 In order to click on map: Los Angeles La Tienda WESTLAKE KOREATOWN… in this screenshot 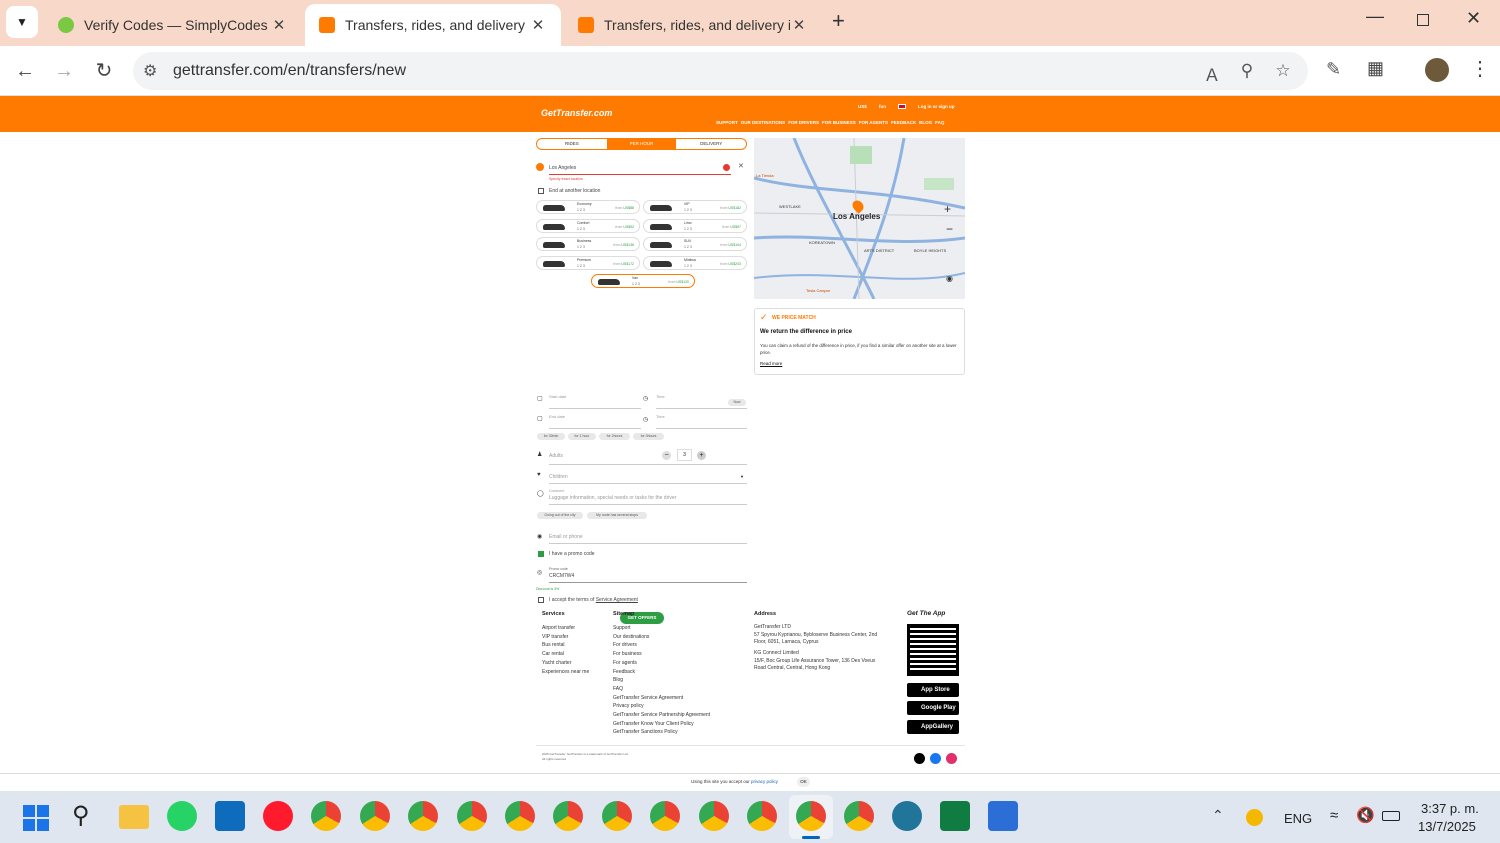, I will do `click(859, 218)`.